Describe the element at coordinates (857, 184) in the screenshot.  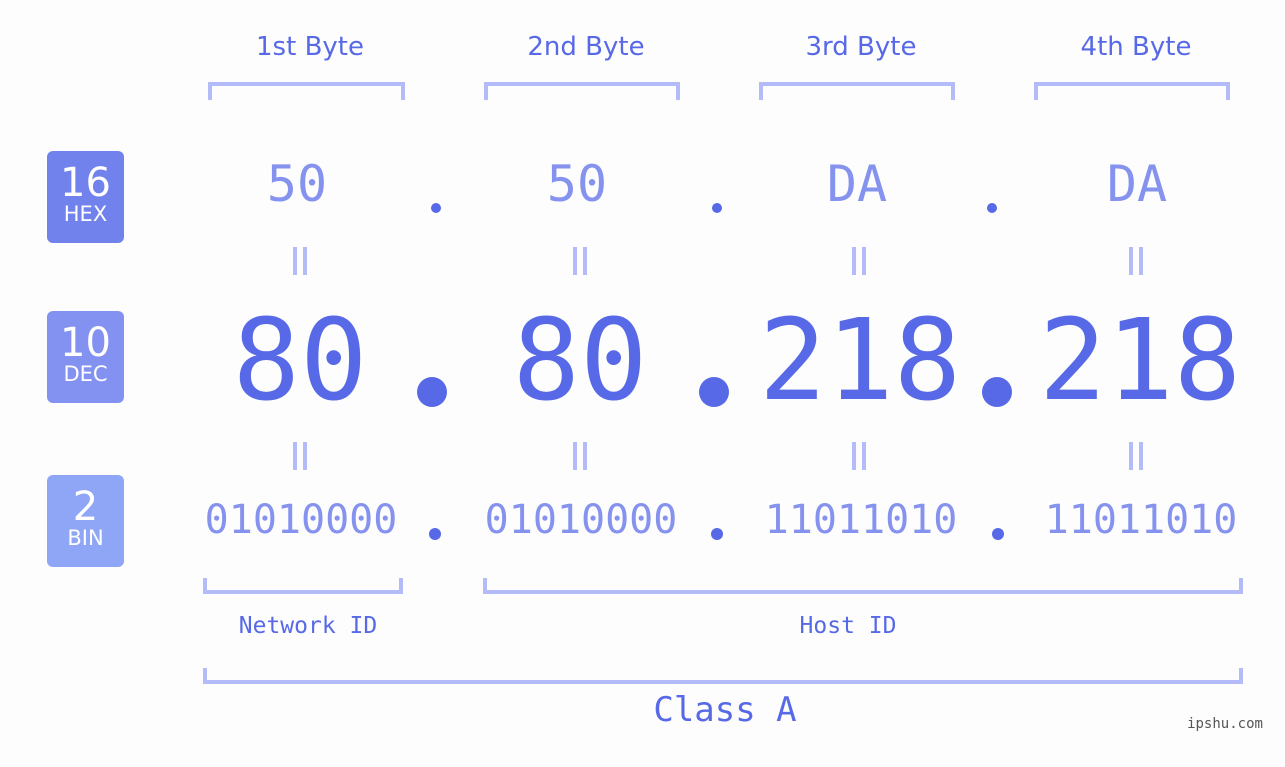
I see `hex-byte-3: DA` at that location.